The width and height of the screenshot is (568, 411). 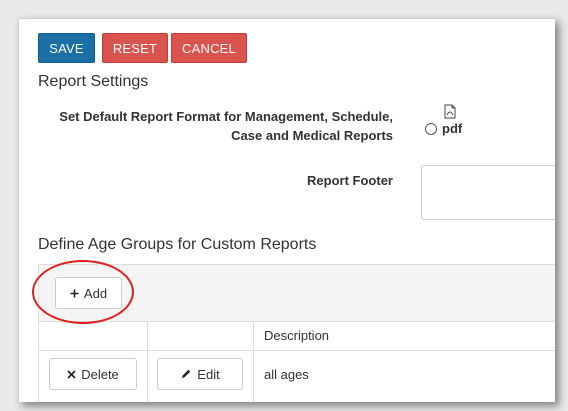 I want to click on delete-button-label: Delete, so click(x=100, y=374).